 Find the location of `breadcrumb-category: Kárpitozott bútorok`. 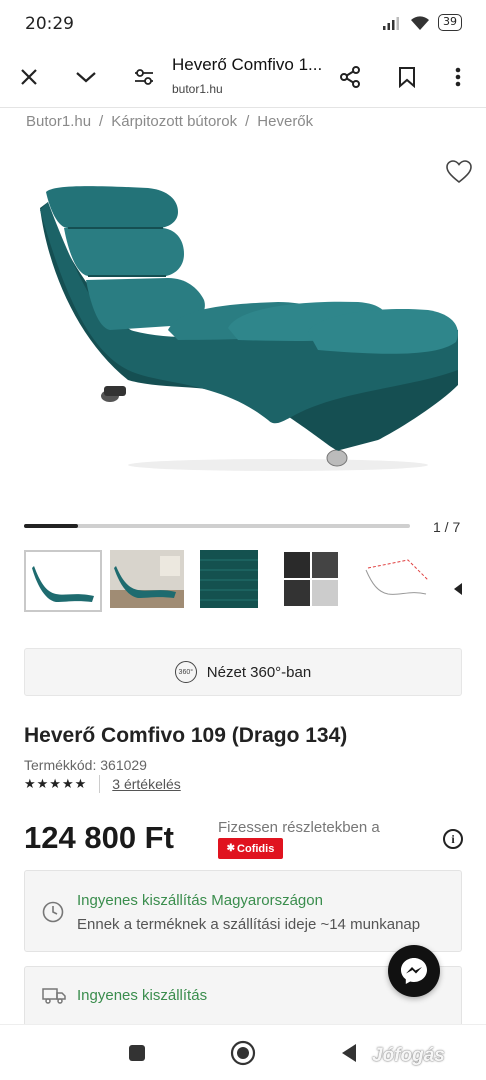

breadcrumb-category: Kárpitozott bútorok is located at coordinates (174, 121).